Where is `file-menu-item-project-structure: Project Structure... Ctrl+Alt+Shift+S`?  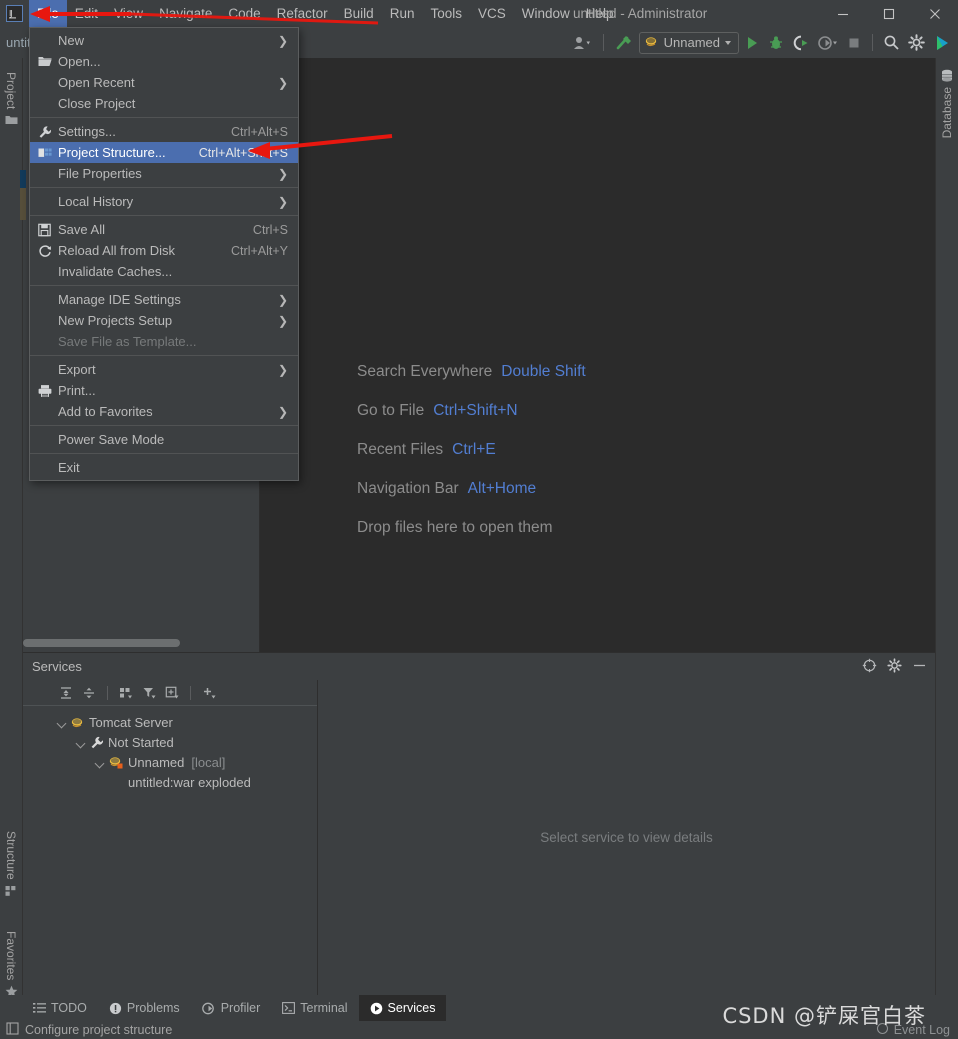 file-menu-item-project-structure: Project Structure... Ctrl+Alt+Shift+S is located at coordinates (164, 152).